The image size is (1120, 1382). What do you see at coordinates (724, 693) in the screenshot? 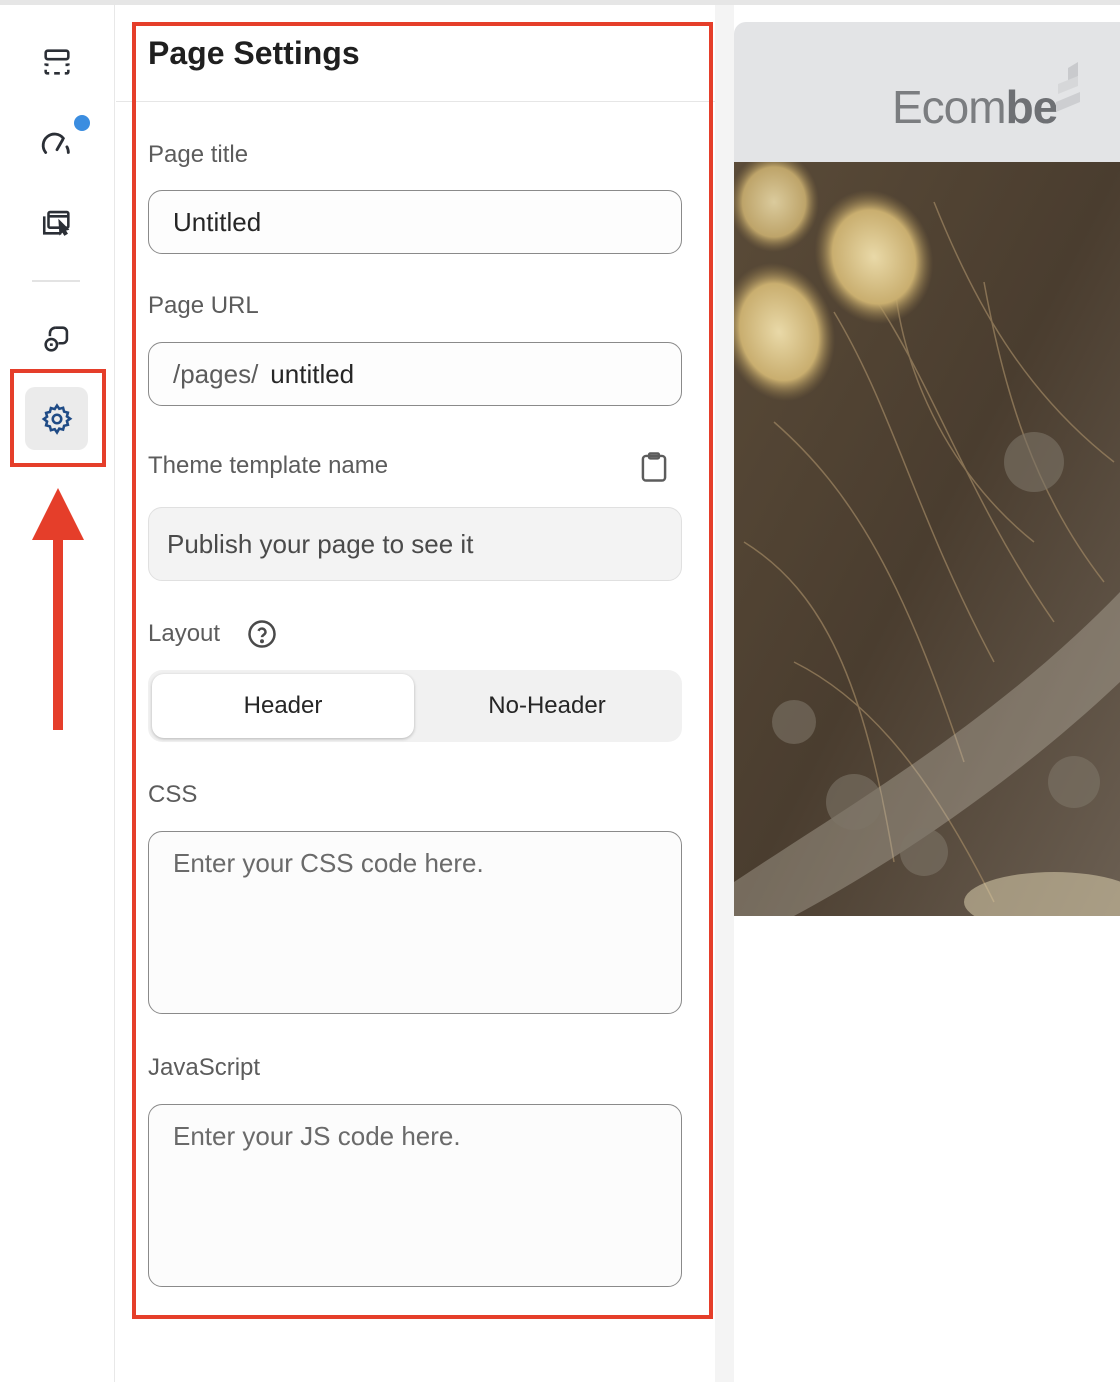
I see `preview-gutter` at bounding box center [724, 693].